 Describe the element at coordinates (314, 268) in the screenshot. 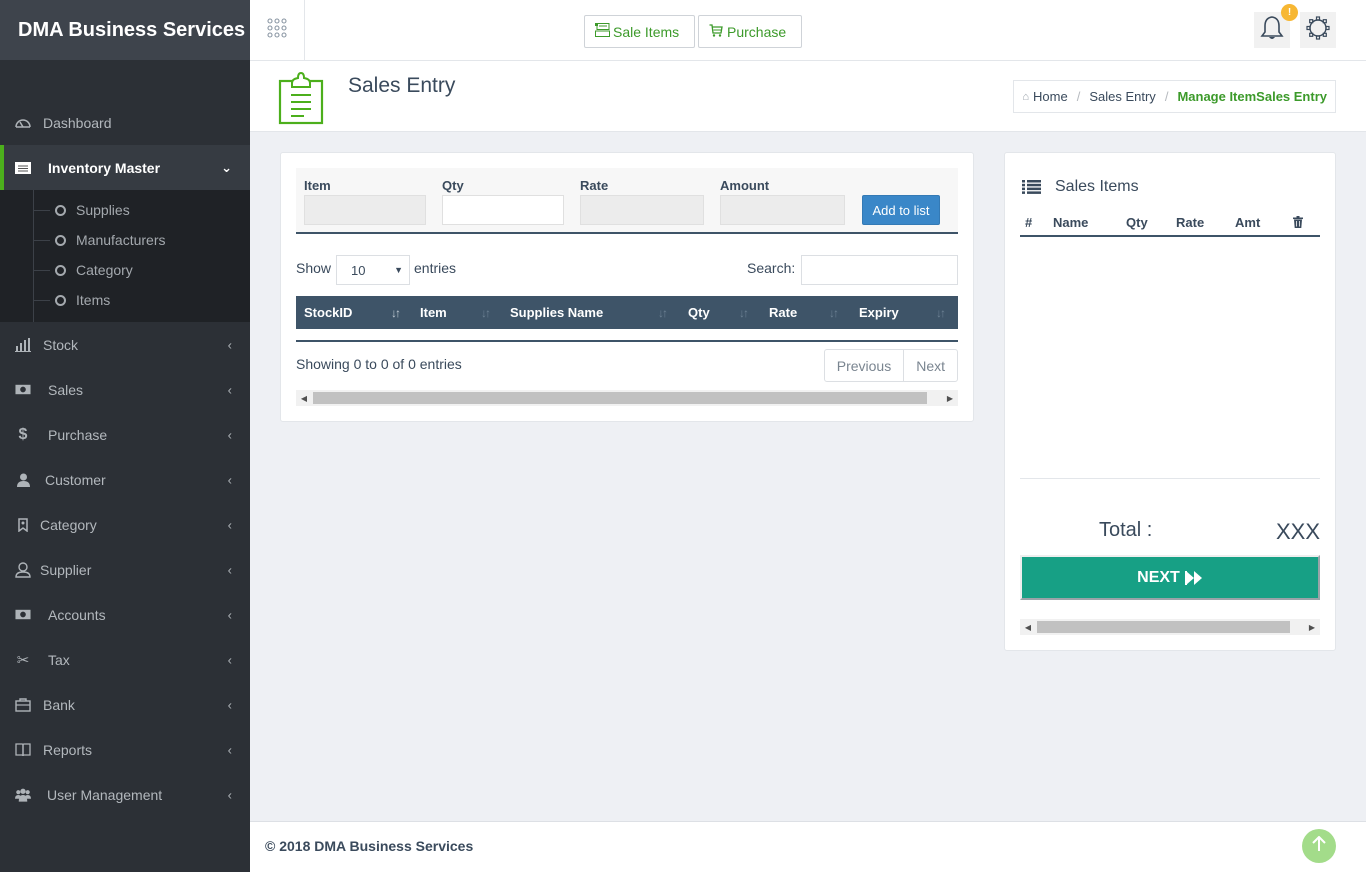

I see `show-label: Show` at that location.